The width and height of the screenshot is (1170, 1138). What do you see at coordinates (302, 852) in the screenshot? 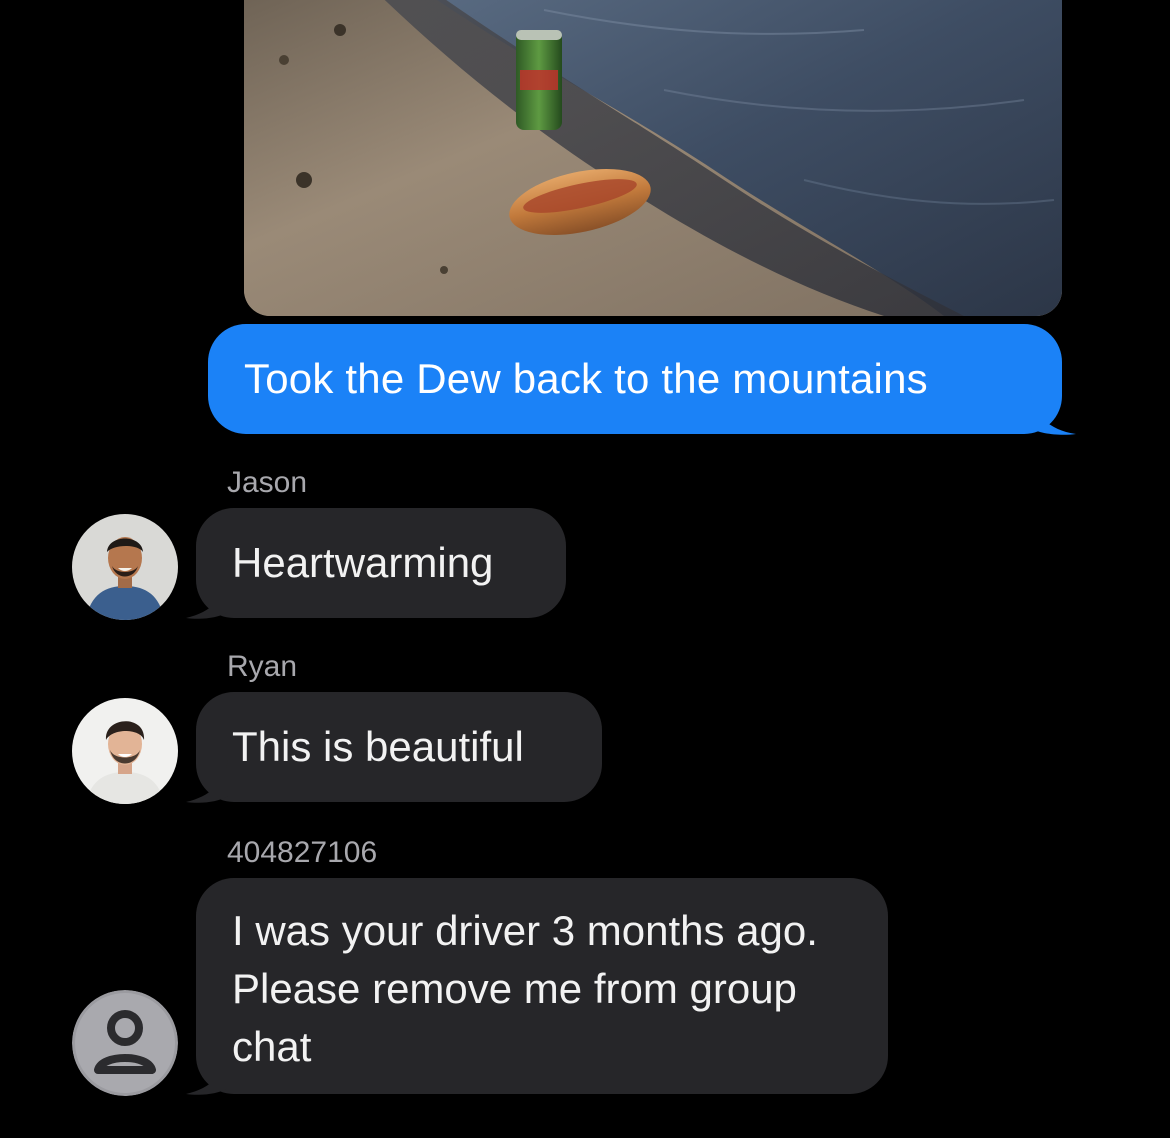
I see `sender-name-phone-number: 404827106` at bounding box center [302, 852].